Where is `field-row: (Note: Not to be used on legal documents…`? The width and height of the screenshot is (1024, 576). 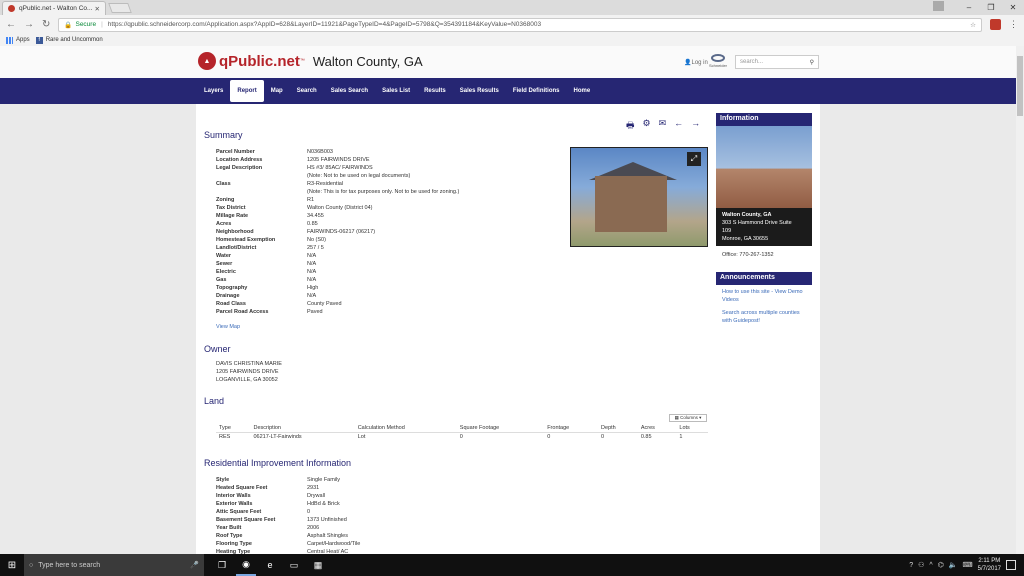
field-row: (Note: Not to be used on legal documents… is located at coordinates (337, 176).